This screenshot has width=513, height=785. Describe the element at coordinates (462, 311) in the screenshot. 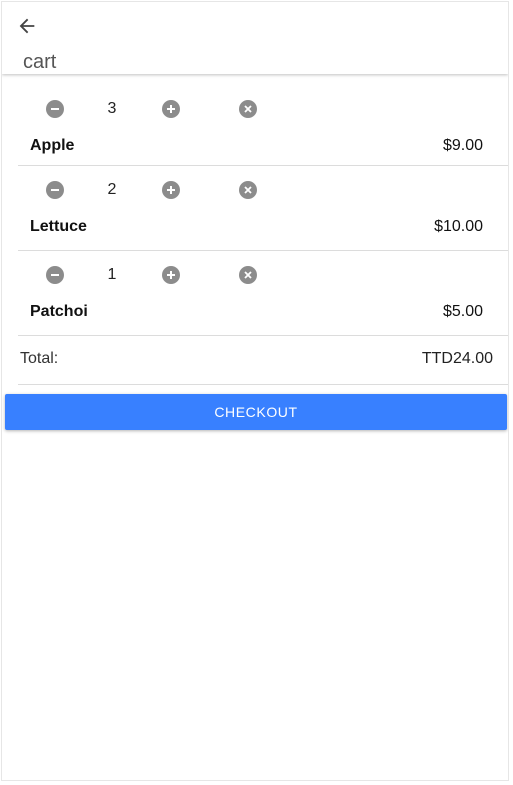

I see `item-price: $5.00` at that location.